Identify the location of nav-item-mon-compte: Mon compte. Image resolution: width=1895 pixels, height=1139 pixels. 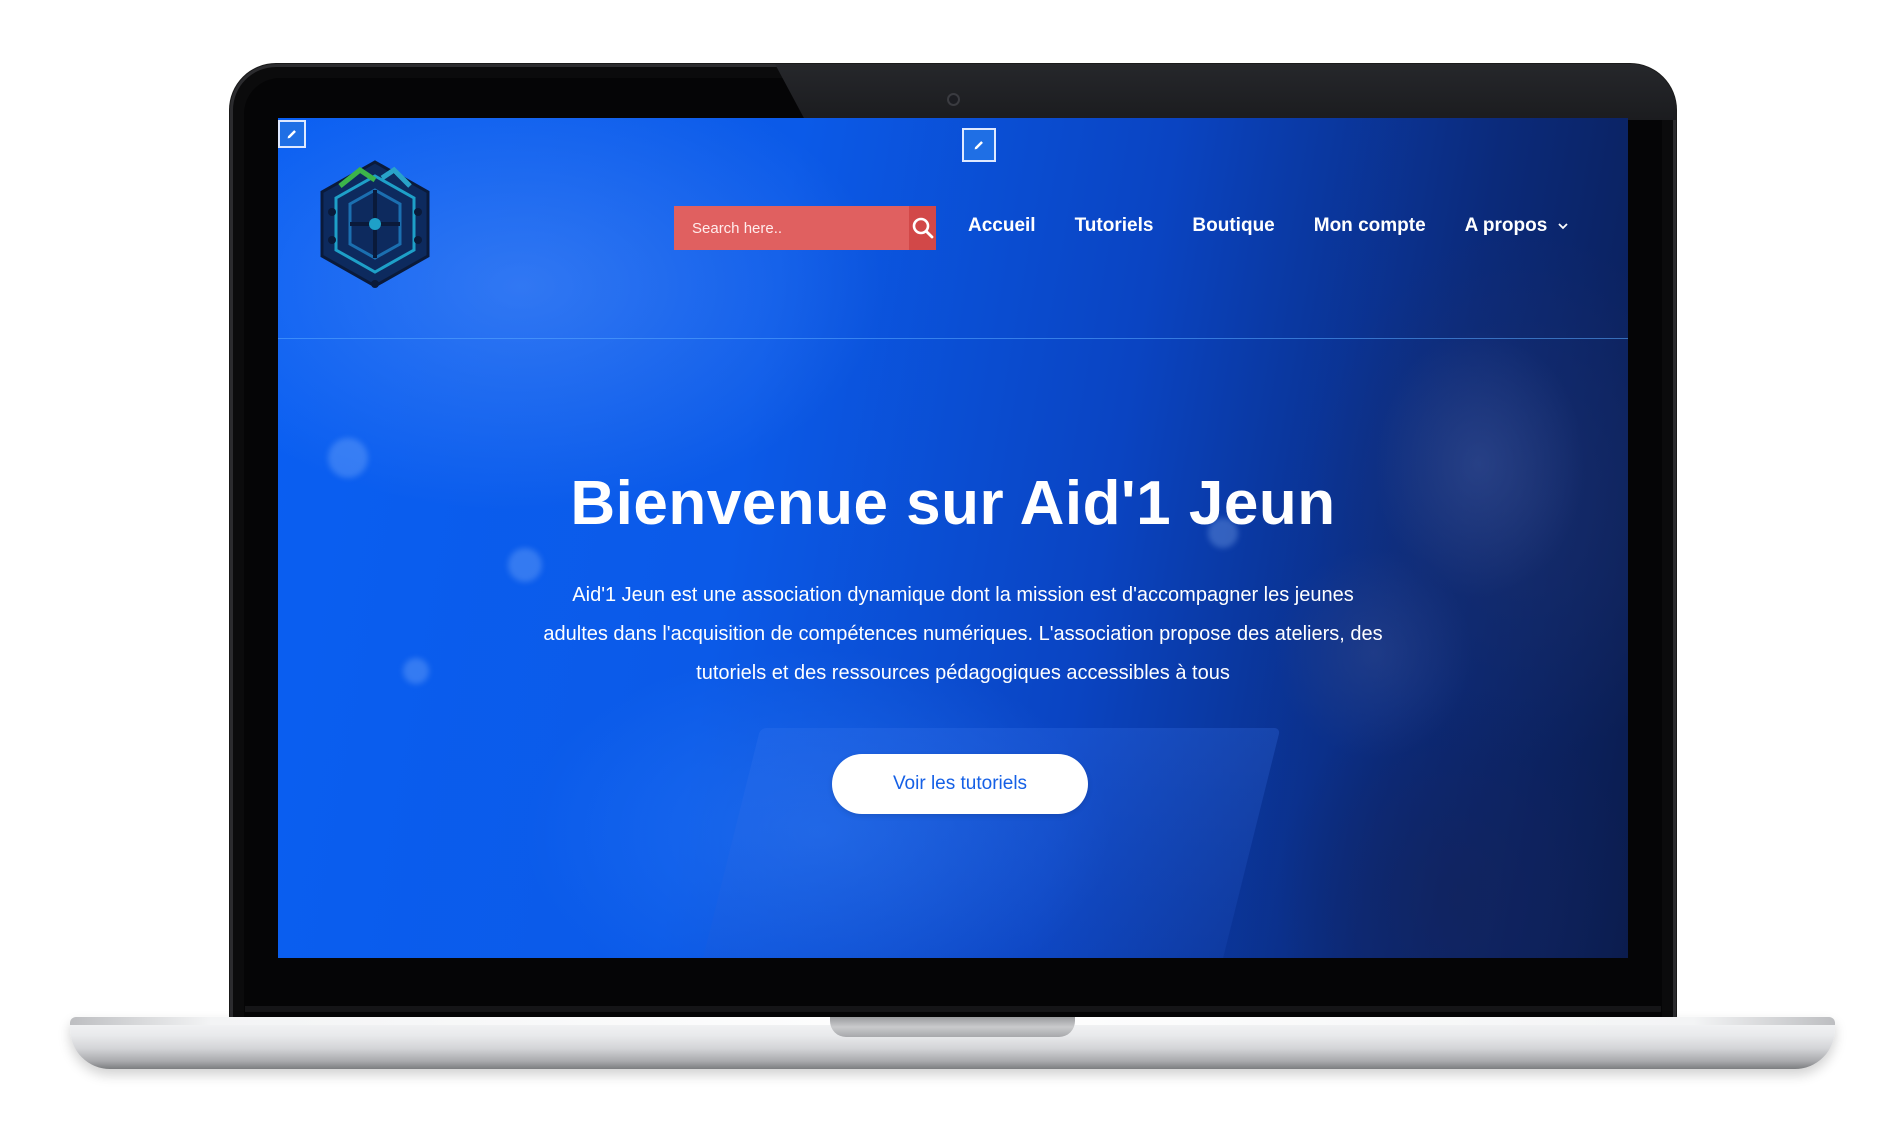
(1370, 226).